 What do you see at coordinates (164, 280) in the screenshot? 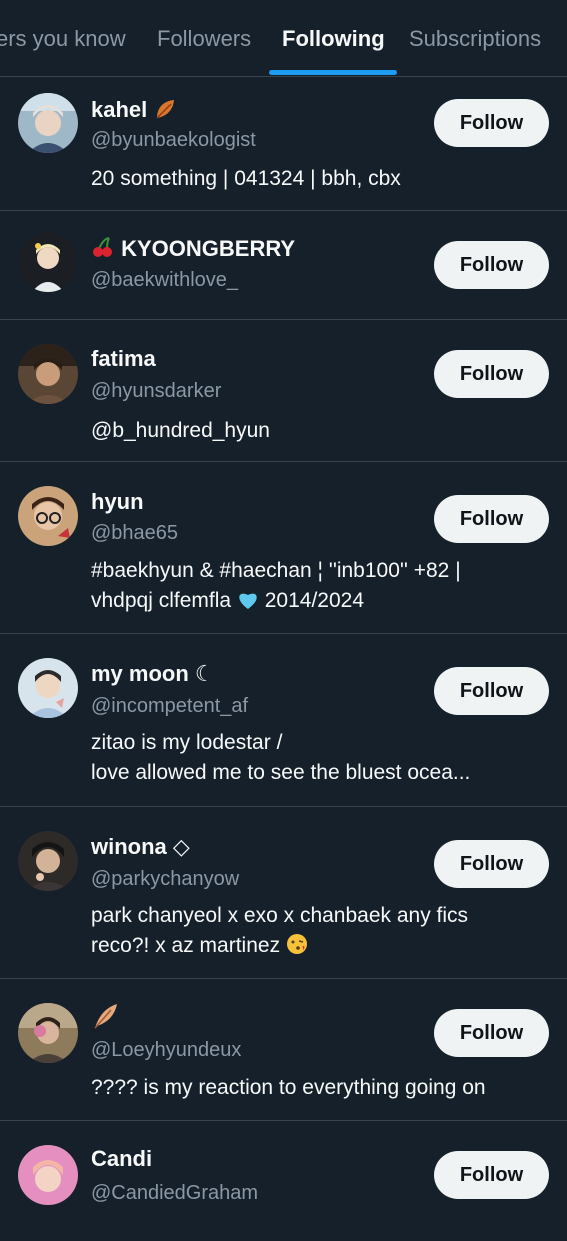
I see `account-handle: @baekwithlove_` at bounding box center [164, 280].